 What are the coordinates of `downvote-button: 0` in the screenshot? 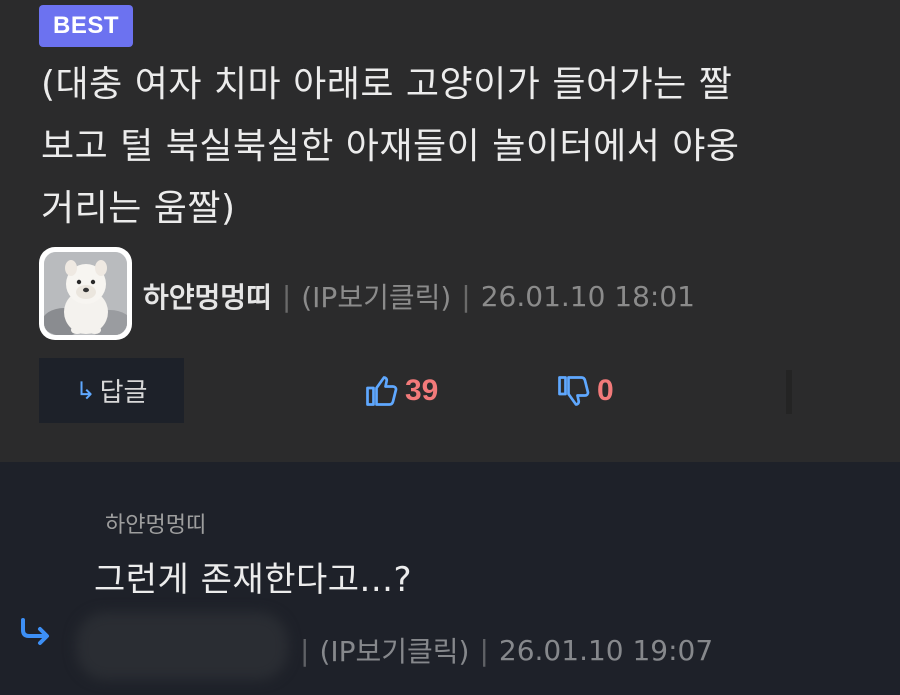 It's located at (584, 391).